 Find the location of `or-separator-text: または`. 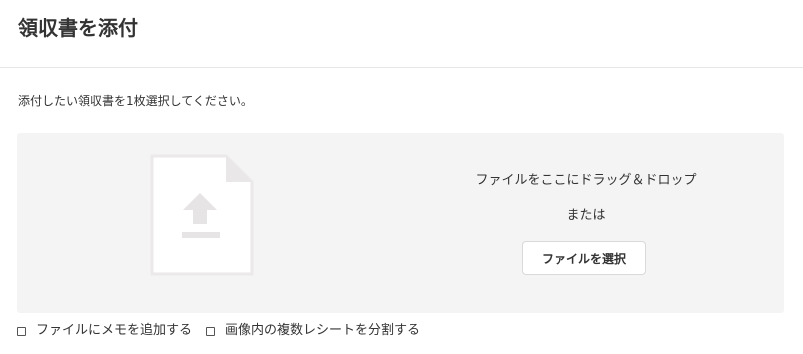

or-separator-text: または is located at coordinates (586, 215).